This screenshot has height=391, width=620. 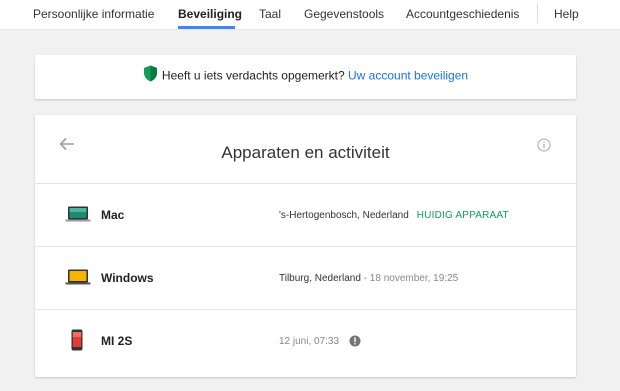 I want to click on device-info: Tilburg, Nederland - 18 november, 19:25, so click(x=368, y=278).